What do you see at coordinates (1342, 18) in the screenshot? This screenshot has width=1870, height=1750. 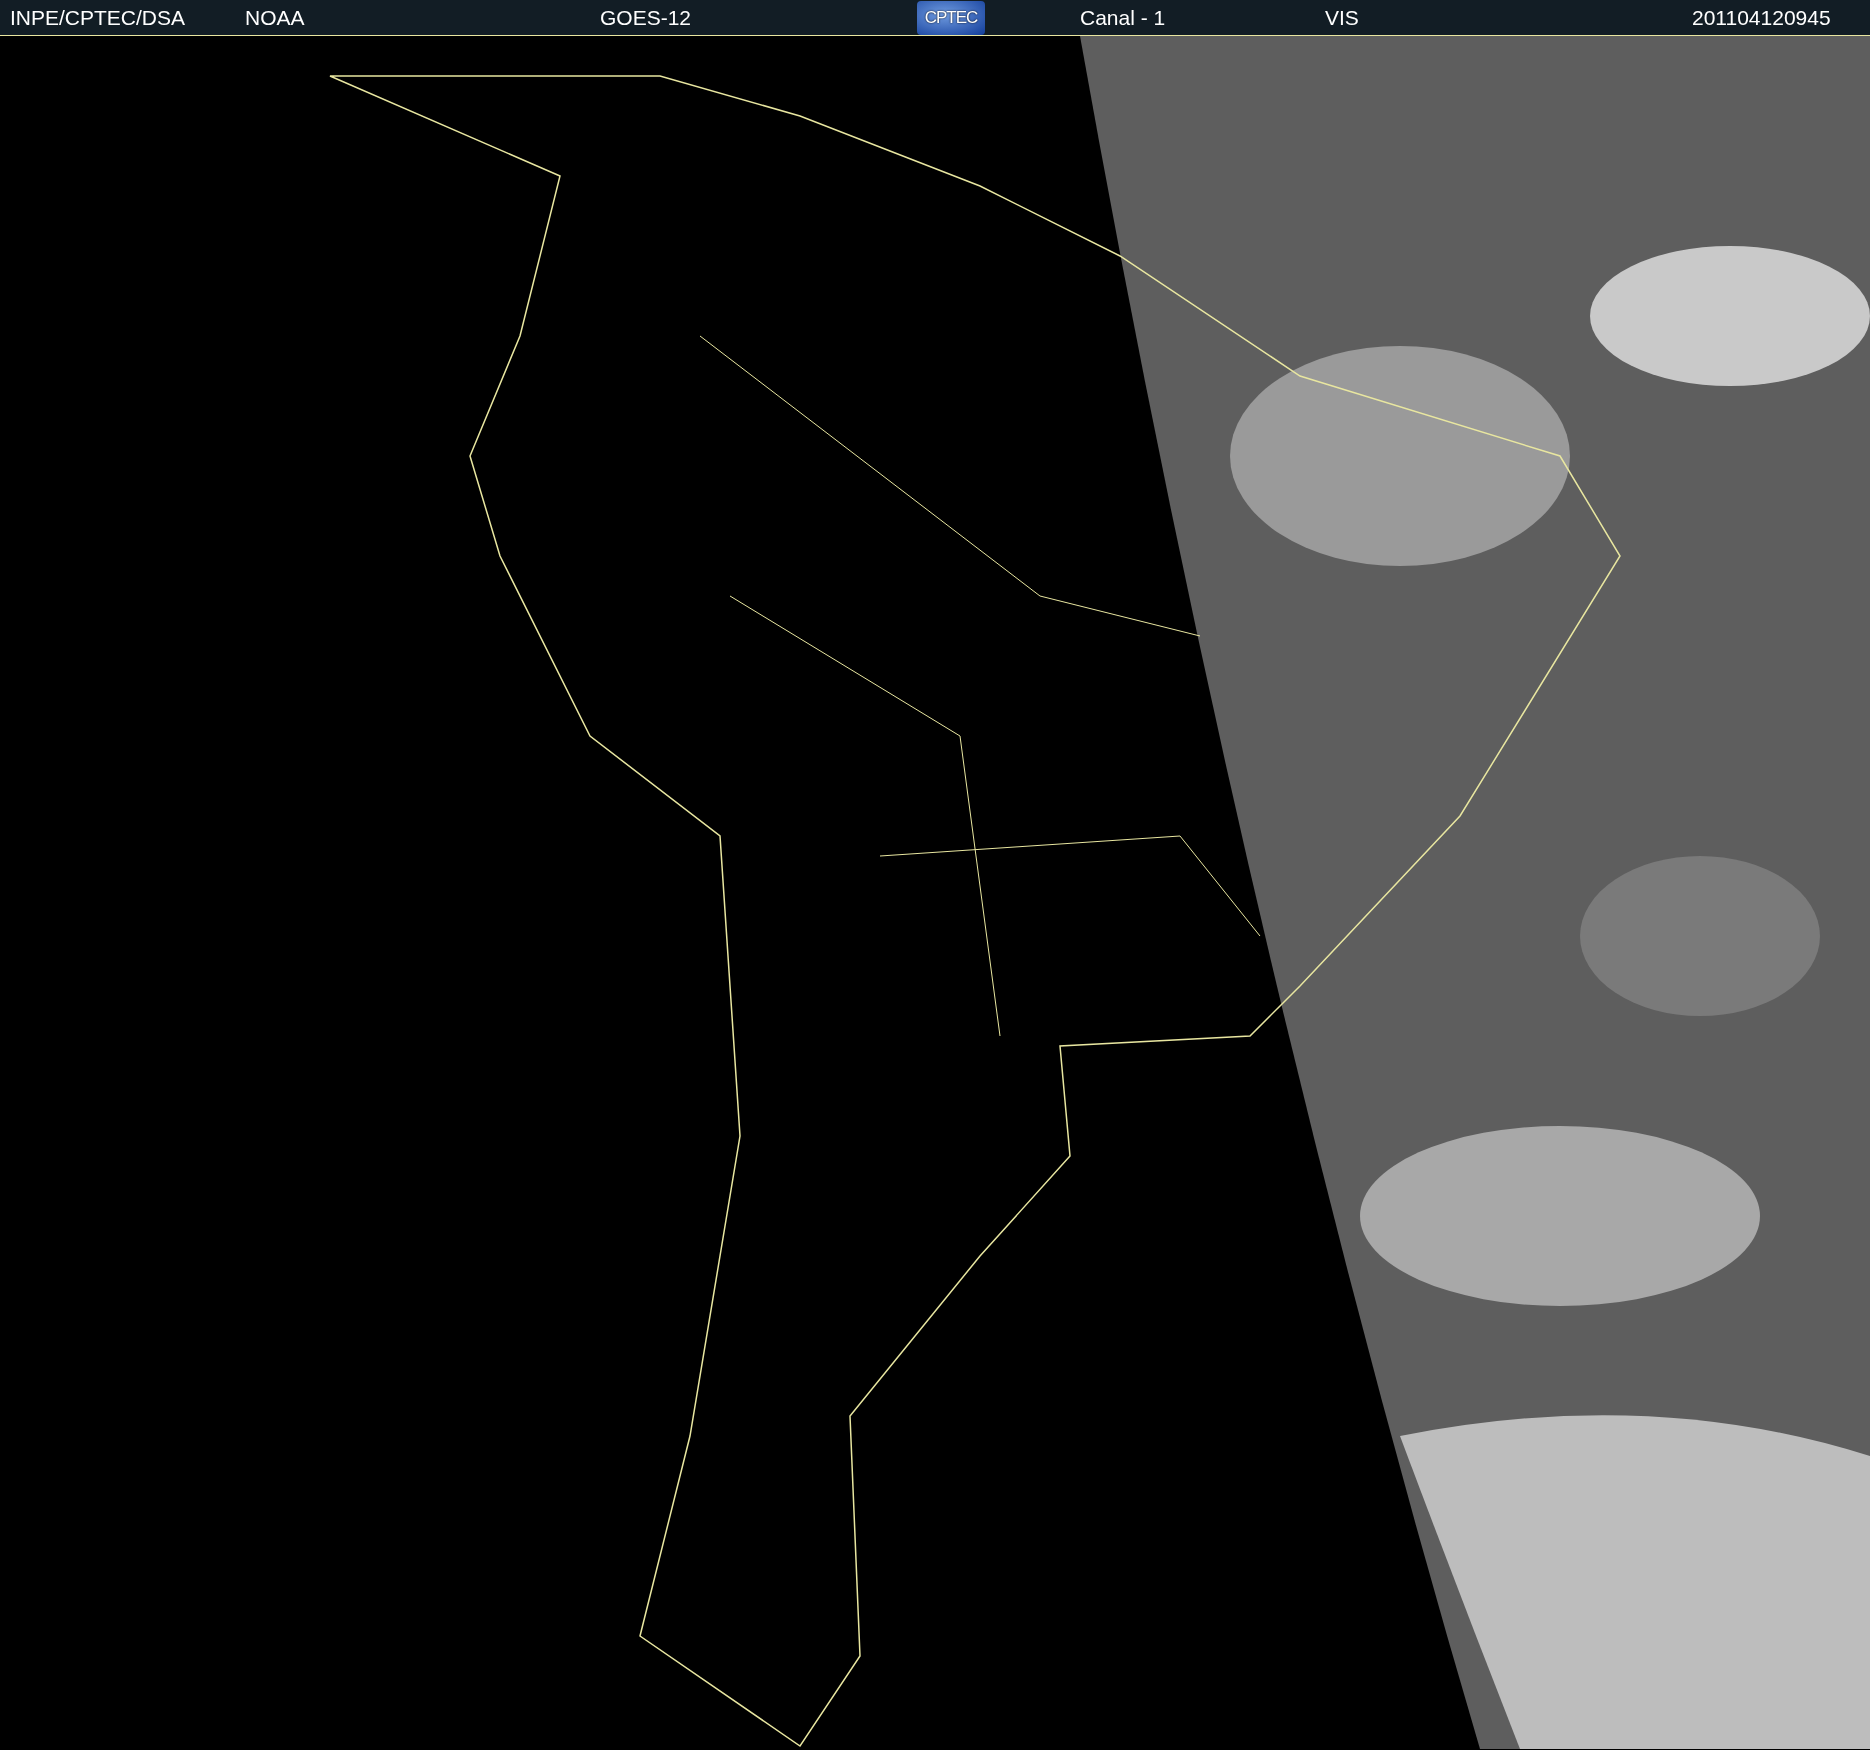 I see `band-label: VIS` at bounding box center [1342, 18].